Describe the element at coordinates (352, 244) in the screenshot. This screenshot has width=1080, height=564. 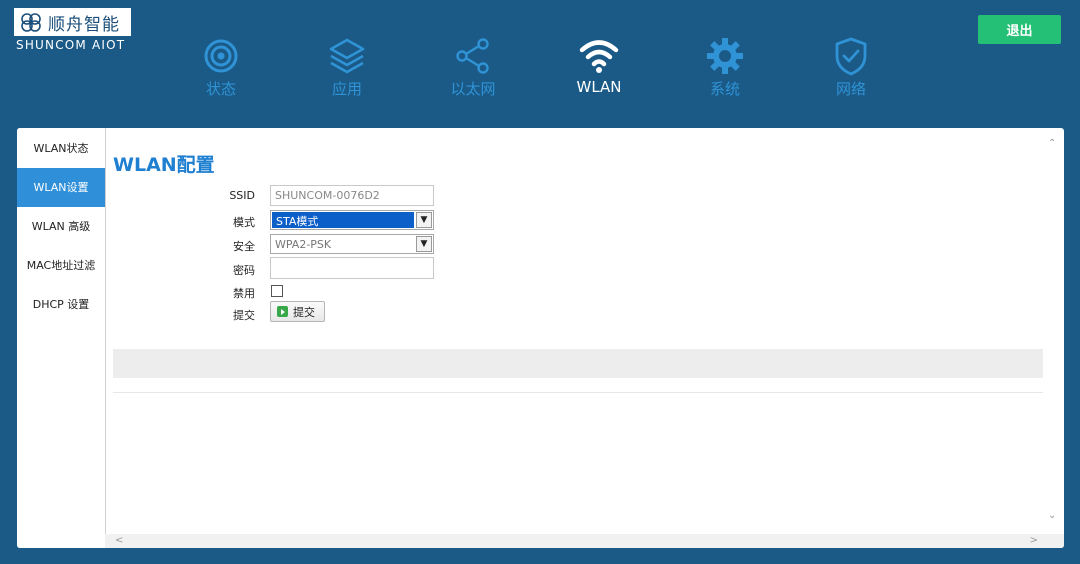
I see `security-select: WPA2-PSK ▼` at that location.